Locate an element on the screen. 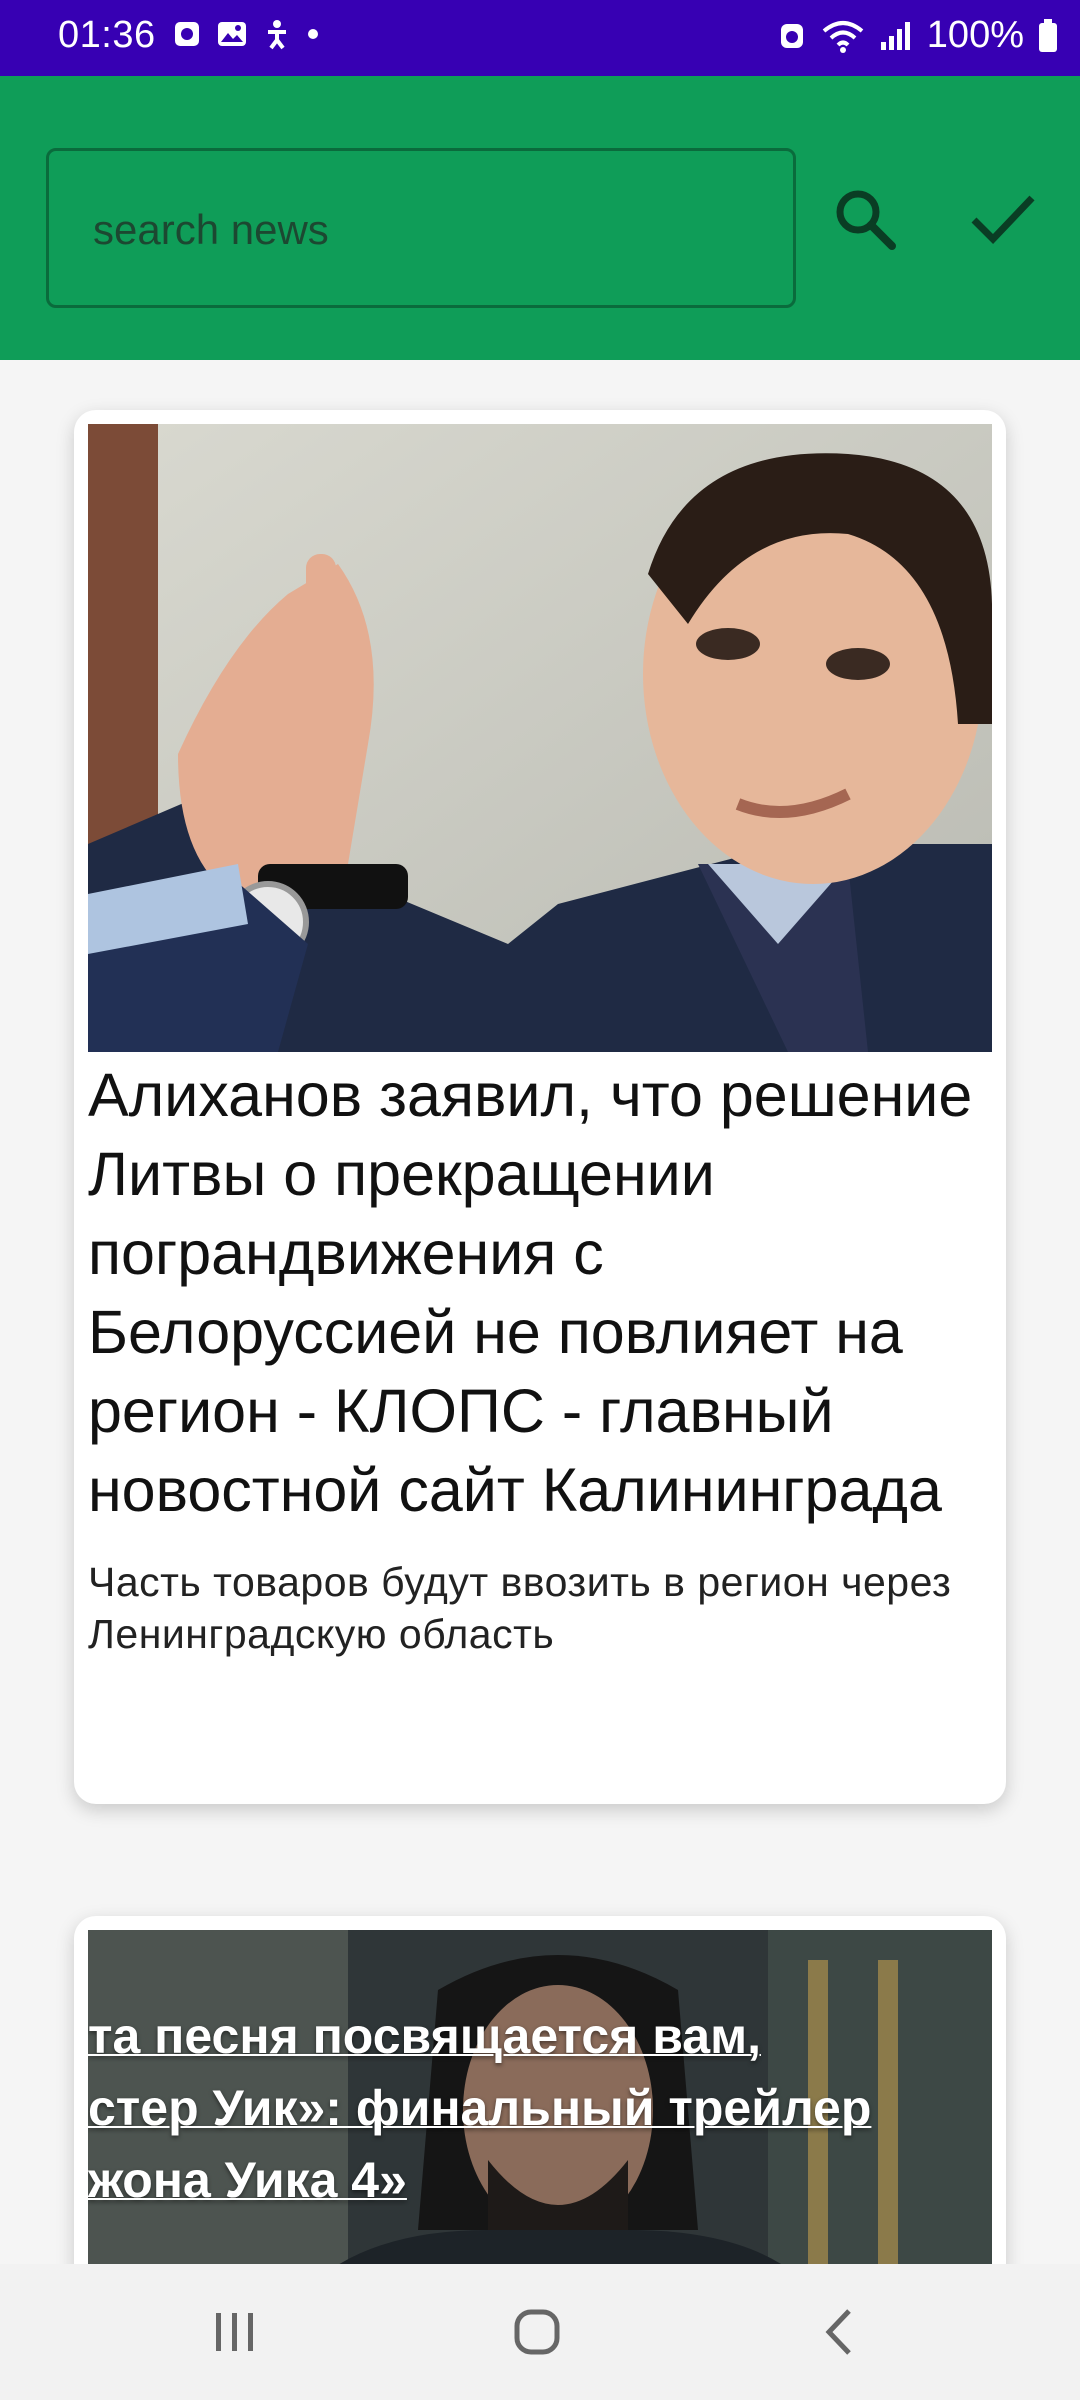 The height and width of the screenshot is (2400, 1080). confirm-button is located at coordinates (1003, 219).